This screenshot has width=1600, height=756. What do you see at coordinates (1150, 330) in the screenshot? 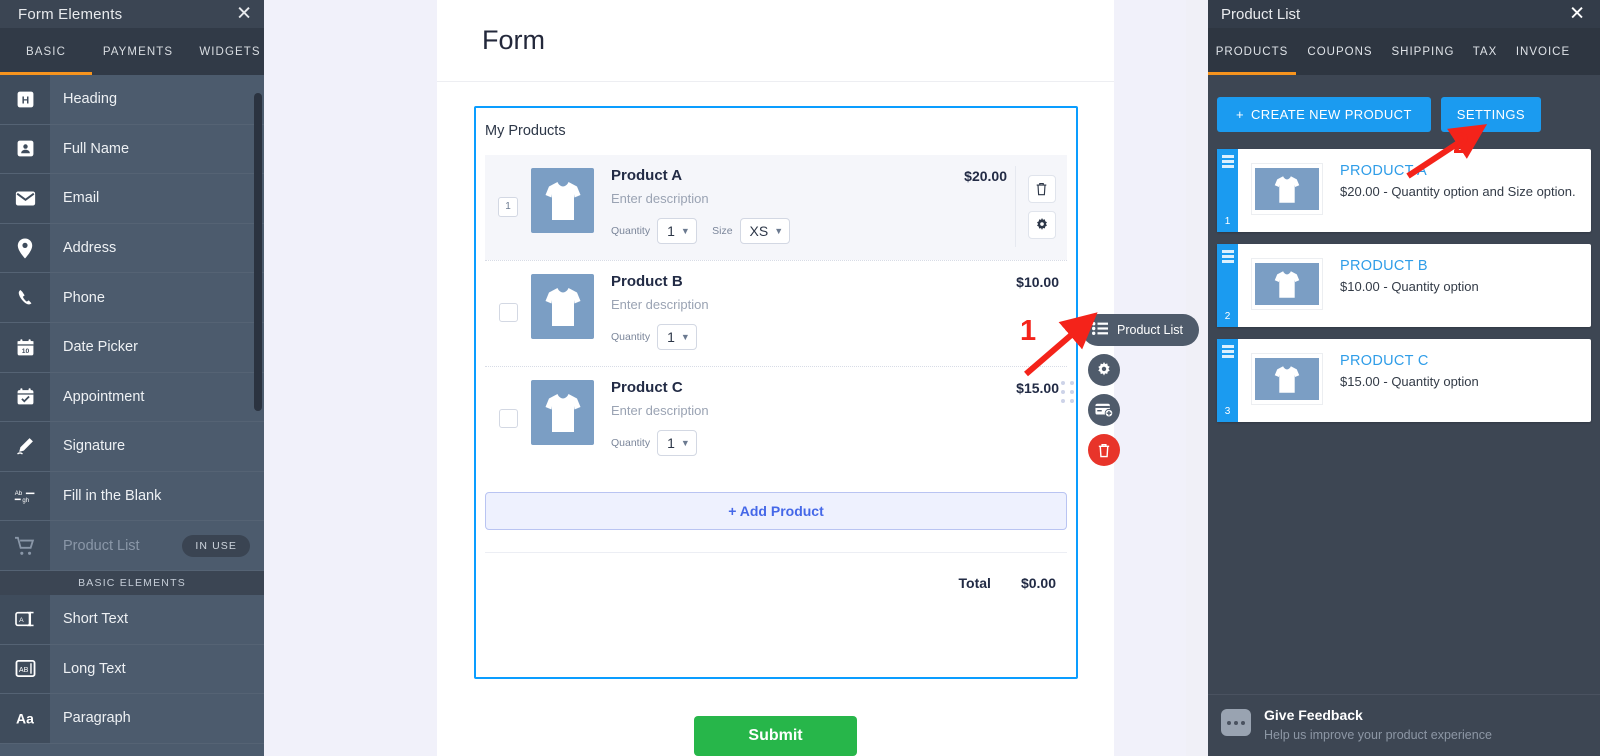
I see `widget-toolbar-label: Product List` at bounding box center [1150, 330].